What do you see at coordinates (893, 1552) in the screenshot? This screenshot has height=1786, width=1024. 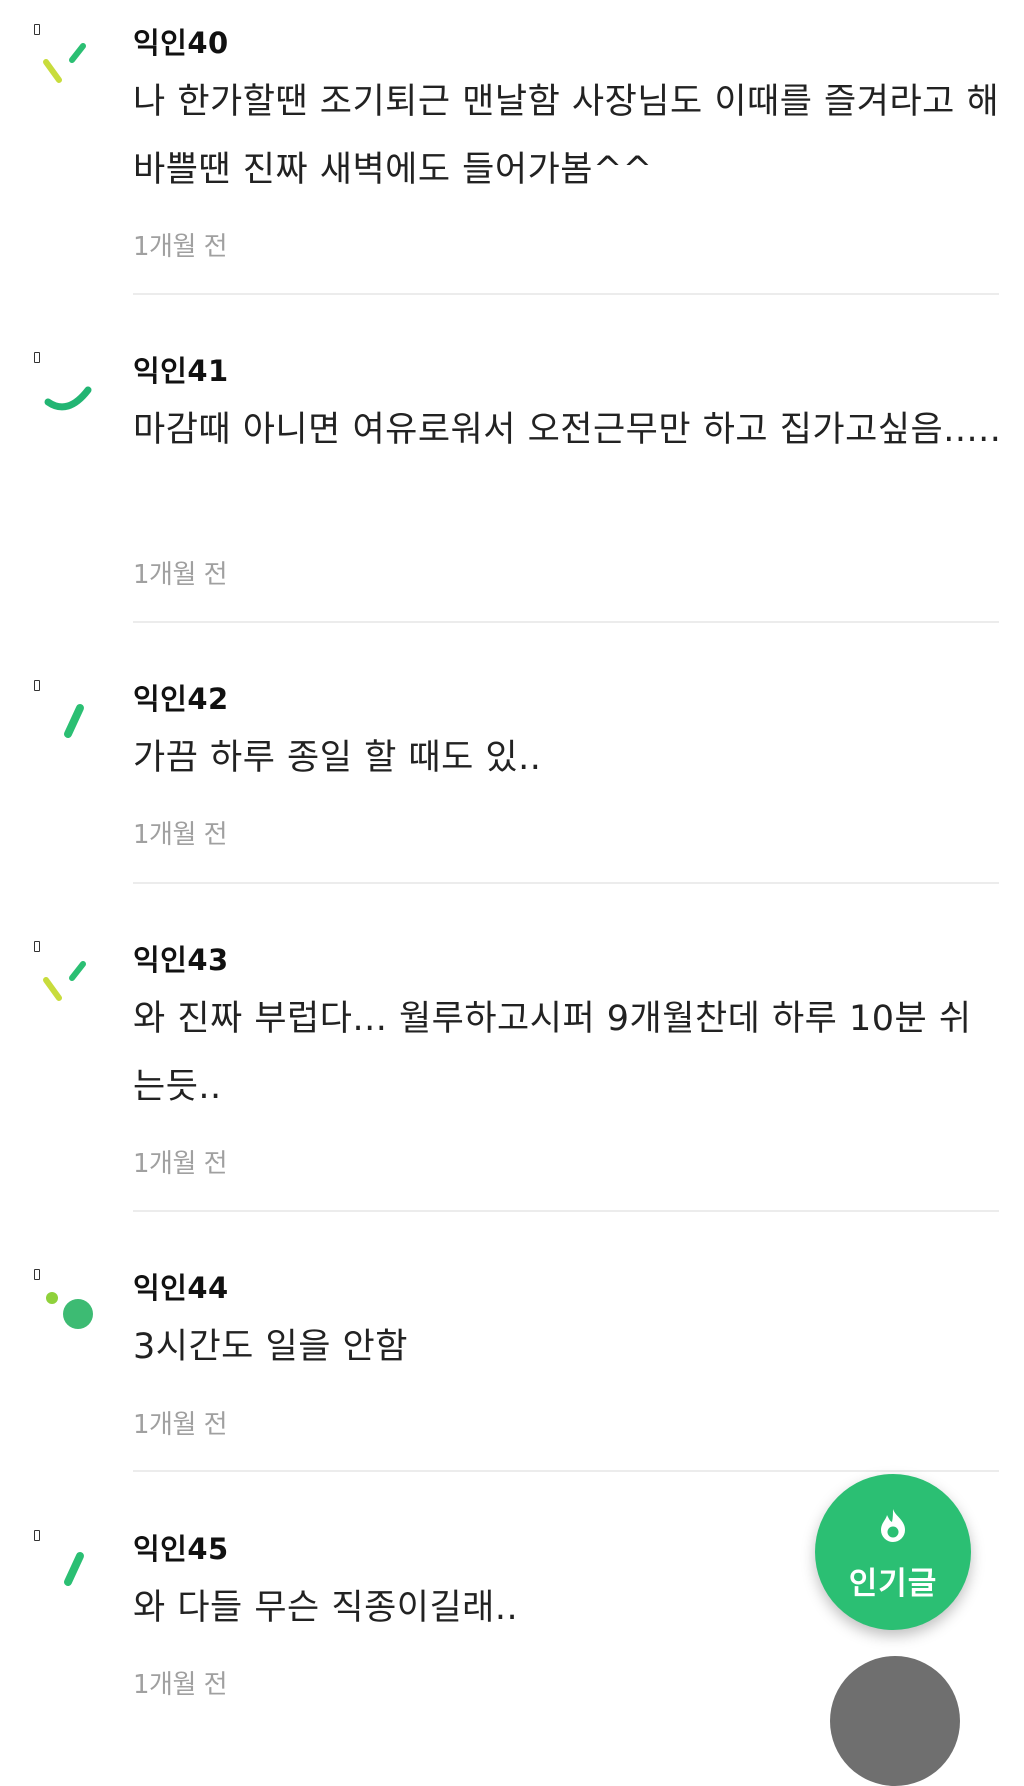 I see `popular-posts-button: 인기글` at bounding box center [893, 1552].